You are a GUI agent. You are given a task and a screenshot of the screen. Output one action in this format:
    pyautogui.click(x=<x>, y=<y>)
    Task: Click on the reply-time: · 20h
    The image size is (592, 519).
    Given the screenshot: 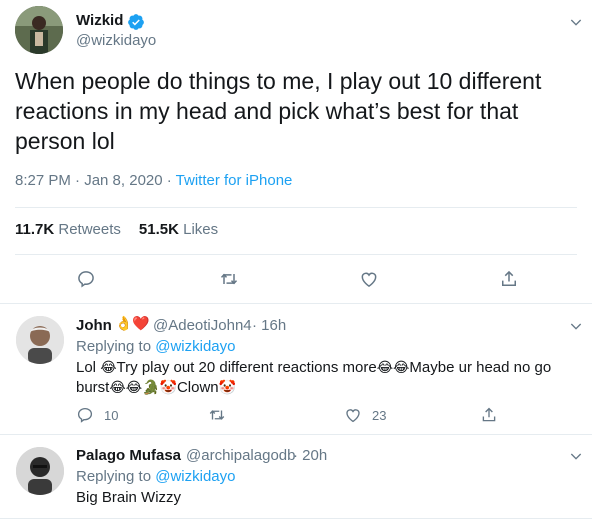 What is the action you would take?
    pyautogui.click(x=310, y=455)
    